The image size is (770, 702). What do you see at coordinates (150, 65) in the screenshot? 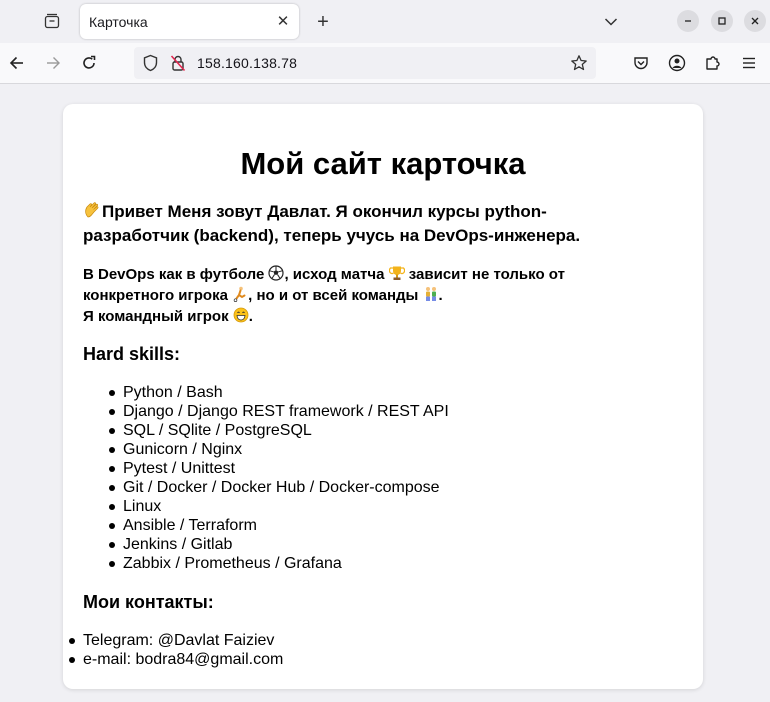
I see `shield-icon` at bounding box center [150, 65].